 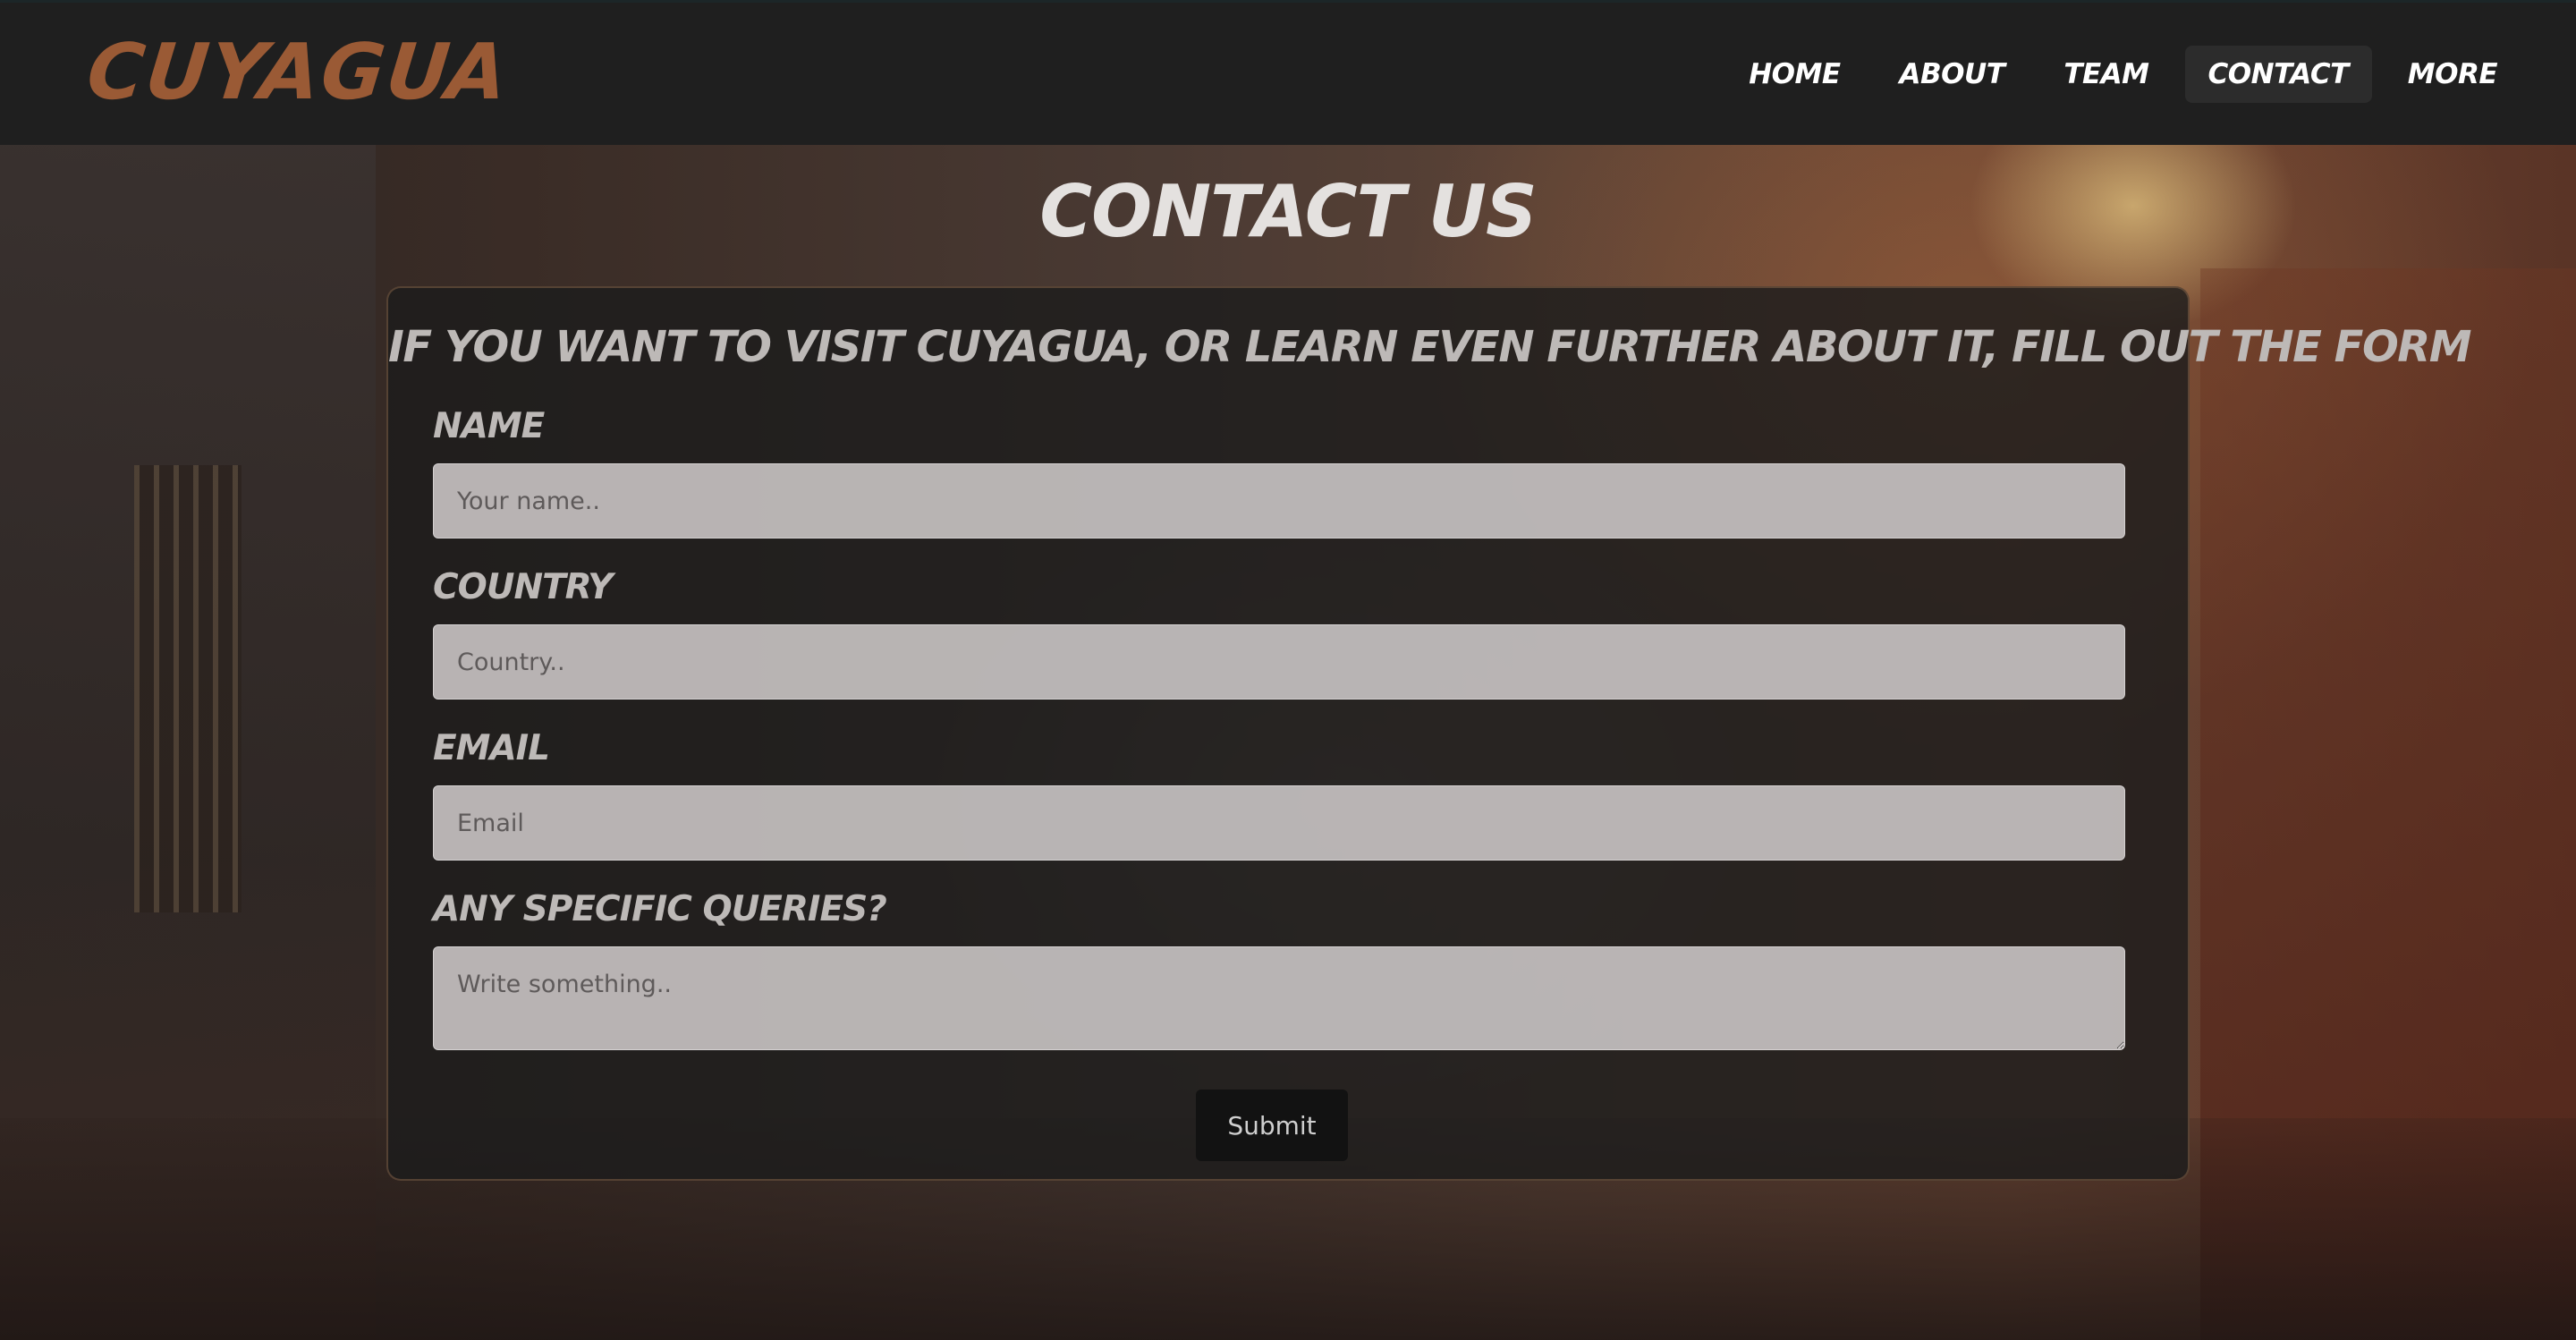 I want to click on background-door-grille, so click(x=188, y=688).